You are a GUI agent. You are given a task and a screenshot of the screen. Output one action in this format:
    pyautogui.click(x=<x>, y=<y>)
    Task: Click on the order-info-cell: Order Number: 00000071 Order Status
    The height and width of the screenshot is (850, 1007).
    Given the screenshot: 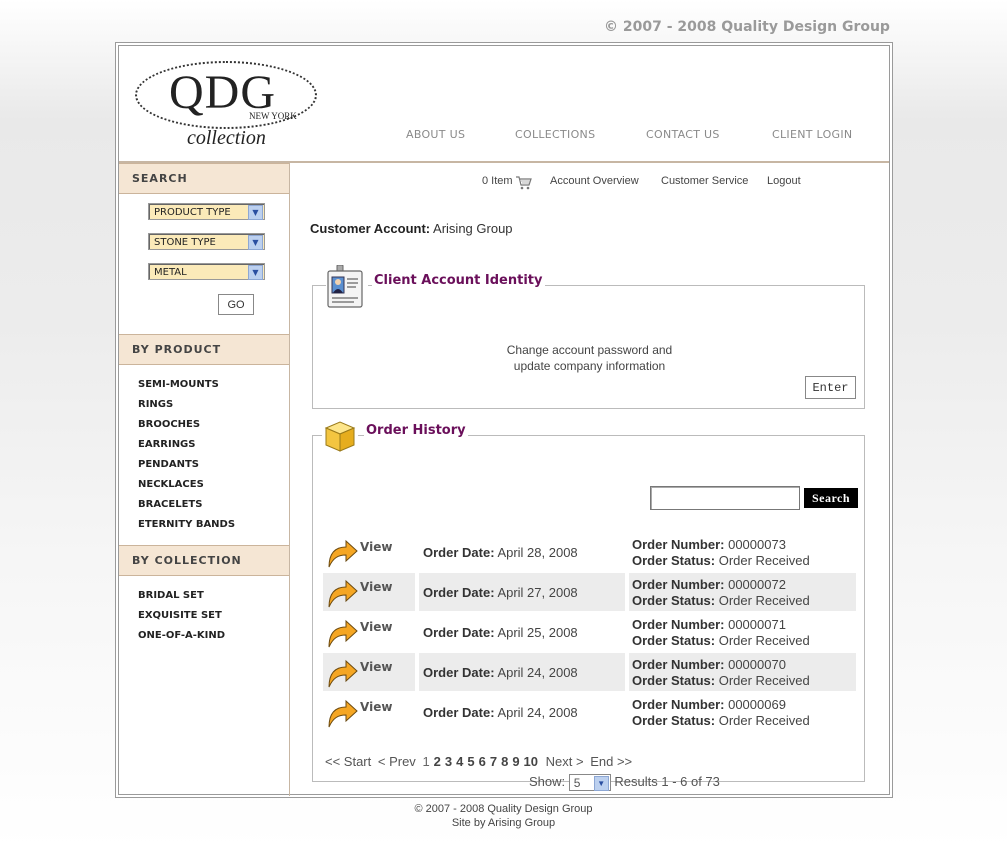 What is the action you would take?
    pyautogui.click(x=742, y=632)
    